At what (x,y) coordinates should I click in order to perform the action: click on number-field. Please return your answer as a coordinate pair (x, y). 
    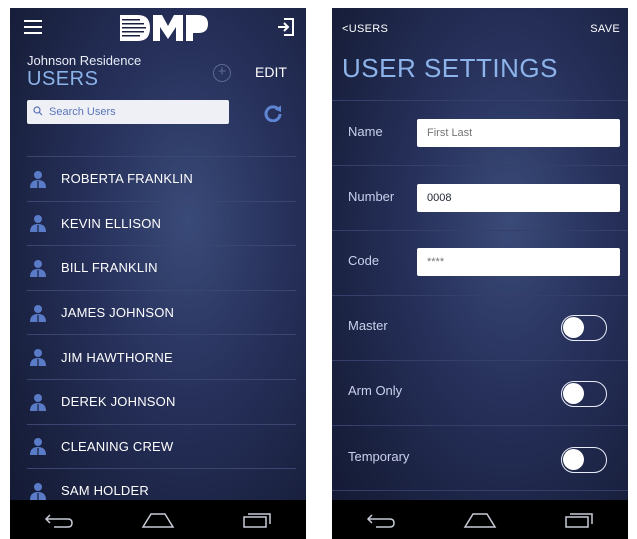
    Looking at the image, I should click on (518, 198).